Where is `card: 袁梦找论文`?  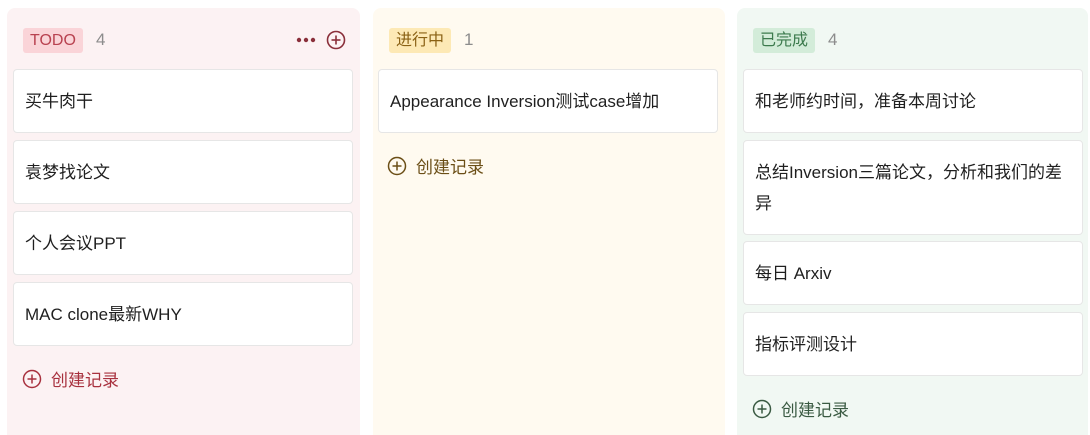
card: 袁梦找论文 is located at coordinates (183, 172).